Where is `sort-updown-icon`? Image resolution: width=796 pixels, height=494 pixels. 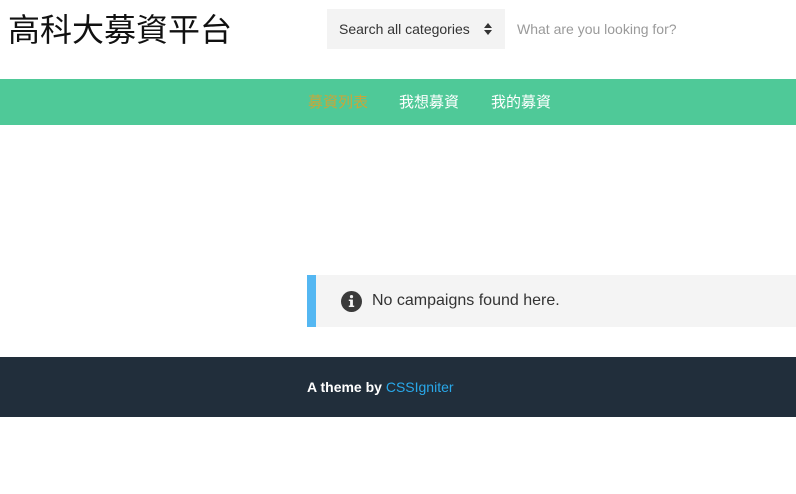
sort-updown-icon is located at coordinates (488, 29).